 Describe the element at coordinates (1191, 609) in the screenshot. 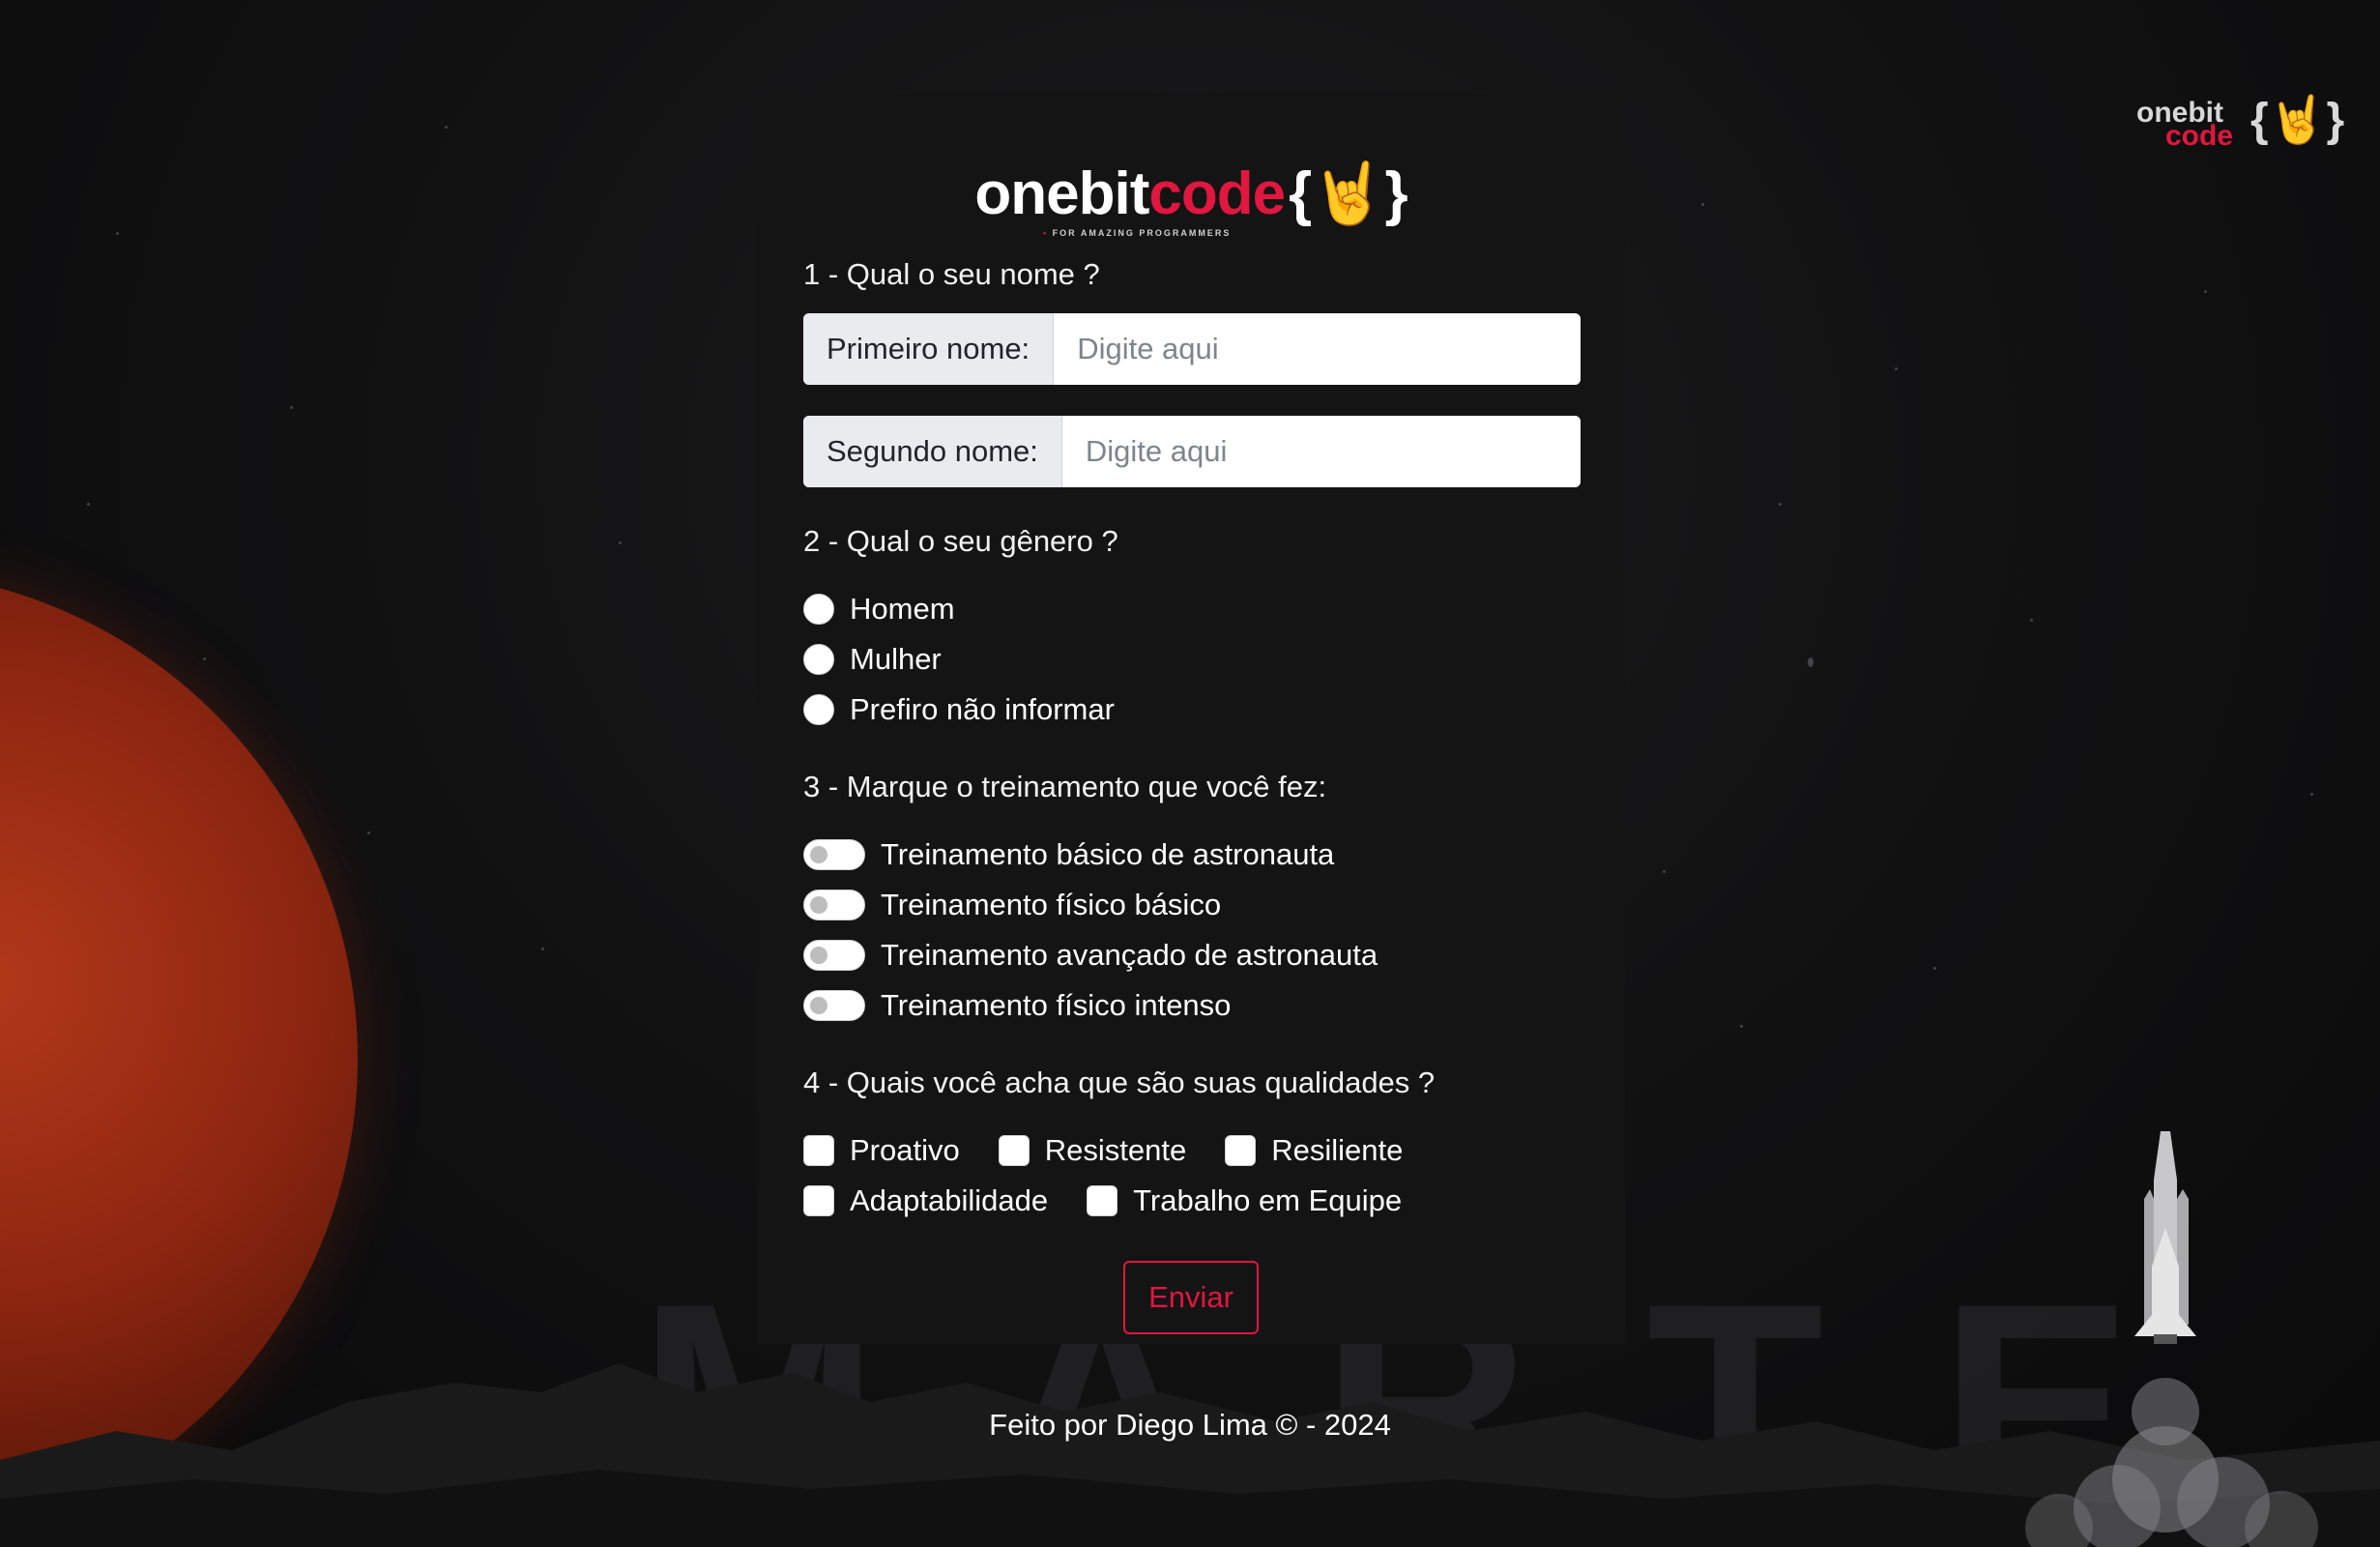

I see `gender-option-homem: Homem` at that location.